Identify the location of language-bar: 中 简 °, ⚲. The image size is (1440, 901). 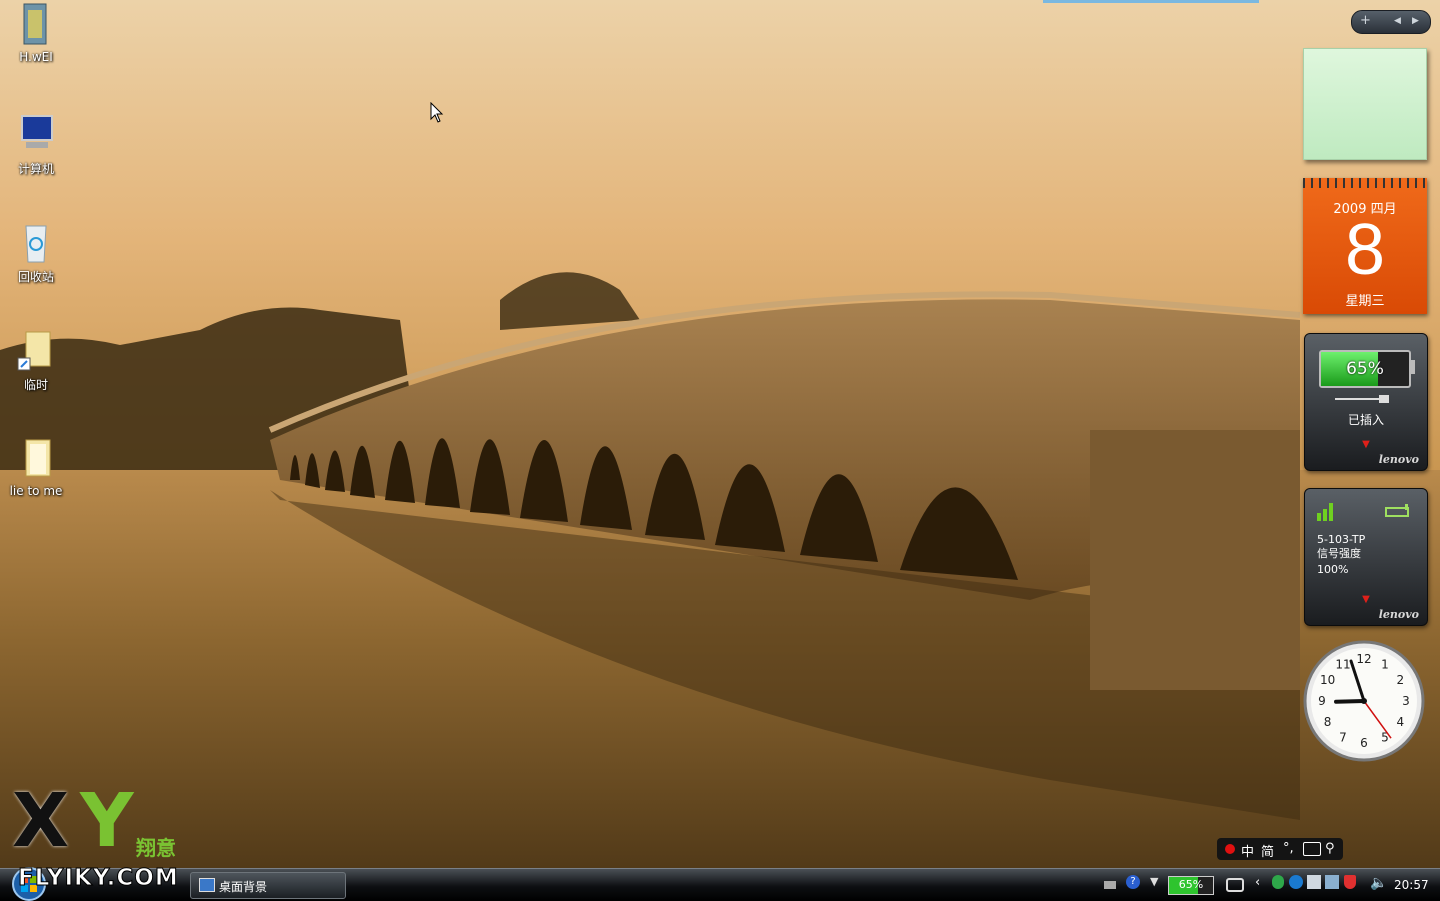
(1280, 849).